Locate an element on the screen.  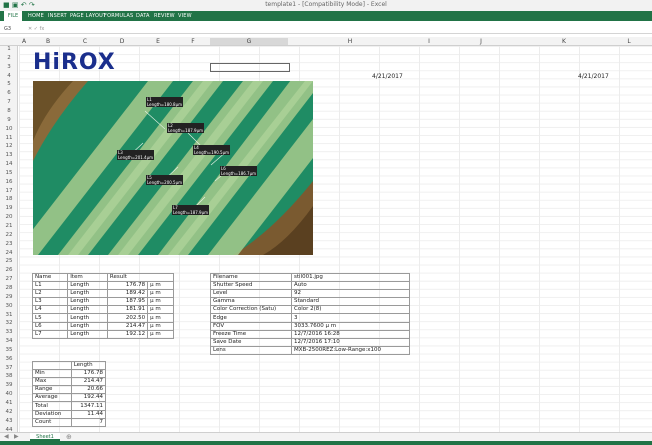
stat-label: Average is located at coordinates (52, 398).